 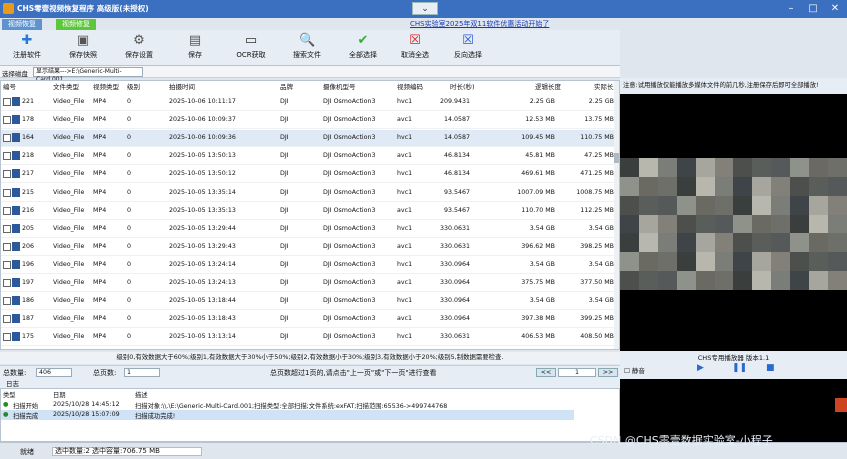 I want to click on column-header: 拍摄时间, so click(x=182, y=87).